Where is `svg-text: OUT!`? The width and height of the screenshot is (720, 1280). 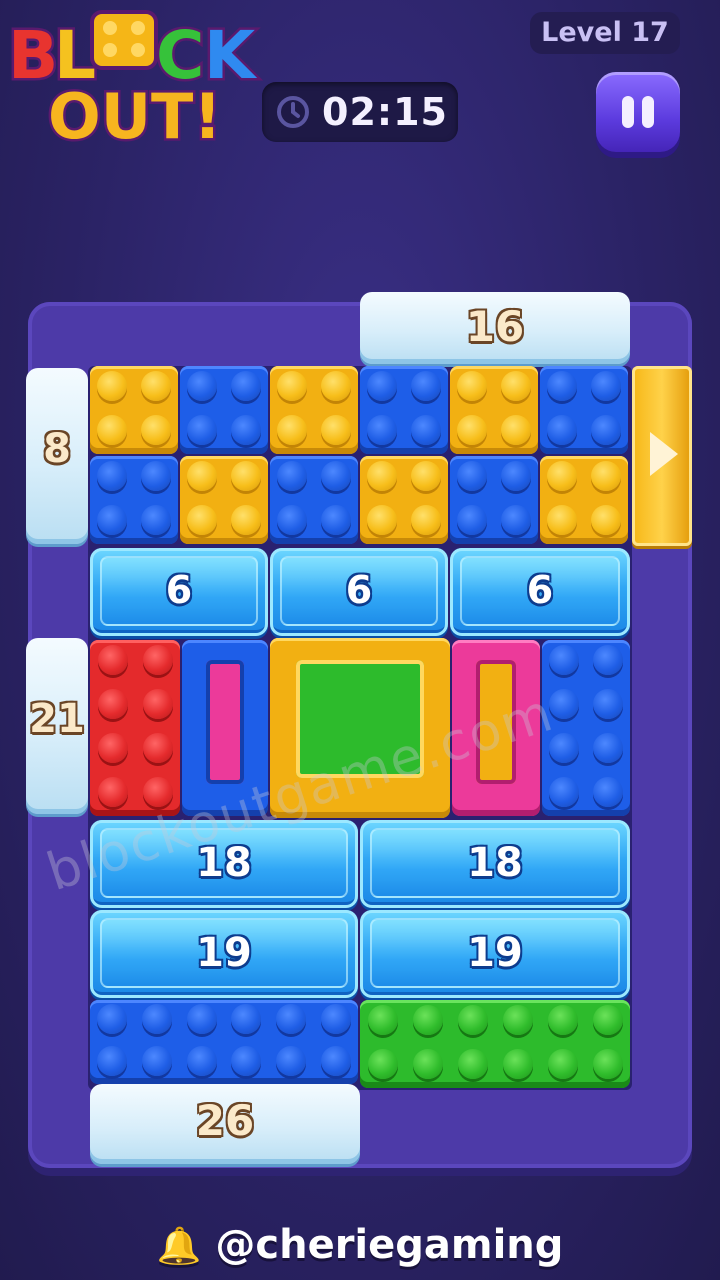 svg-text: OUT! is located at coordinates (135, 116).